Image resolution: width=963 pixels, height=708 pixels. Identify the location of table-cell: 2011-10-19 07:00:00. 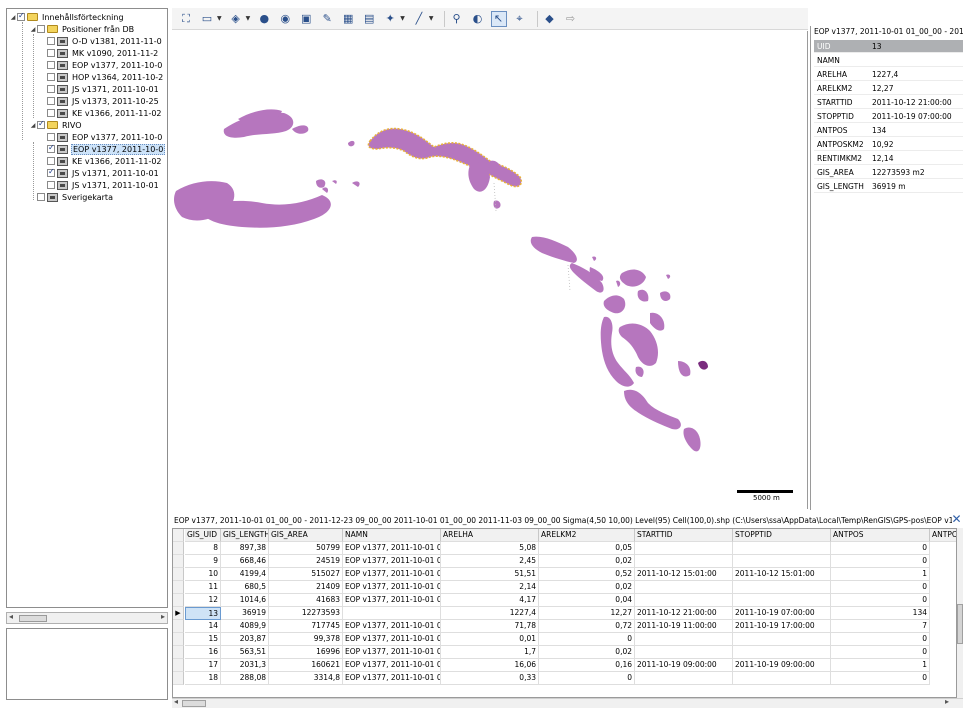
(782, 613).